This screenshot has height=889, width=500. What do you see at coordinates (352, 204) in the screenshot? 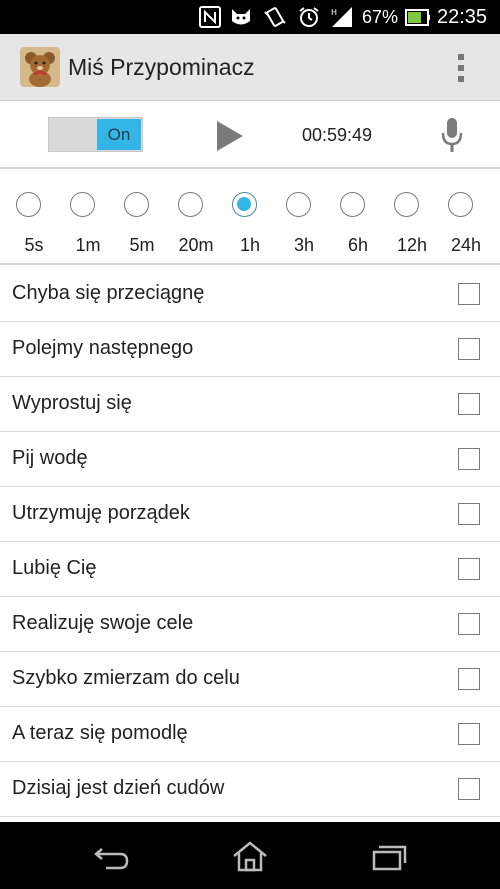
I see `interval-radio-6h` at bounding box center [352, 204].